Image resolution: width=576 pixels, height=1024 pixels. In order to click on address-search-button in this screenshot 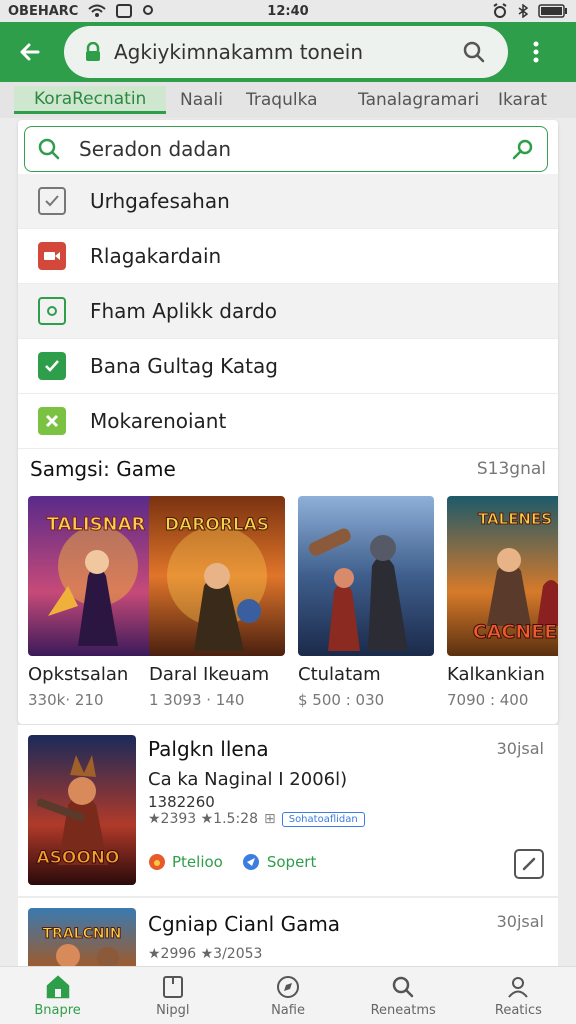, I will do `click(474, 52)`.